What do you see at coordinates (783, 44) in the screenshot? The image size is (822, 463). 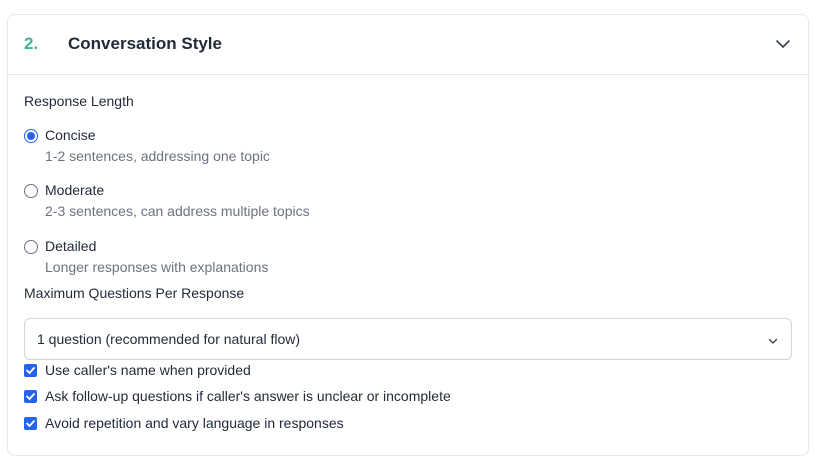 I see `collapse-chevron-icon` at bounding box center [783, 44].